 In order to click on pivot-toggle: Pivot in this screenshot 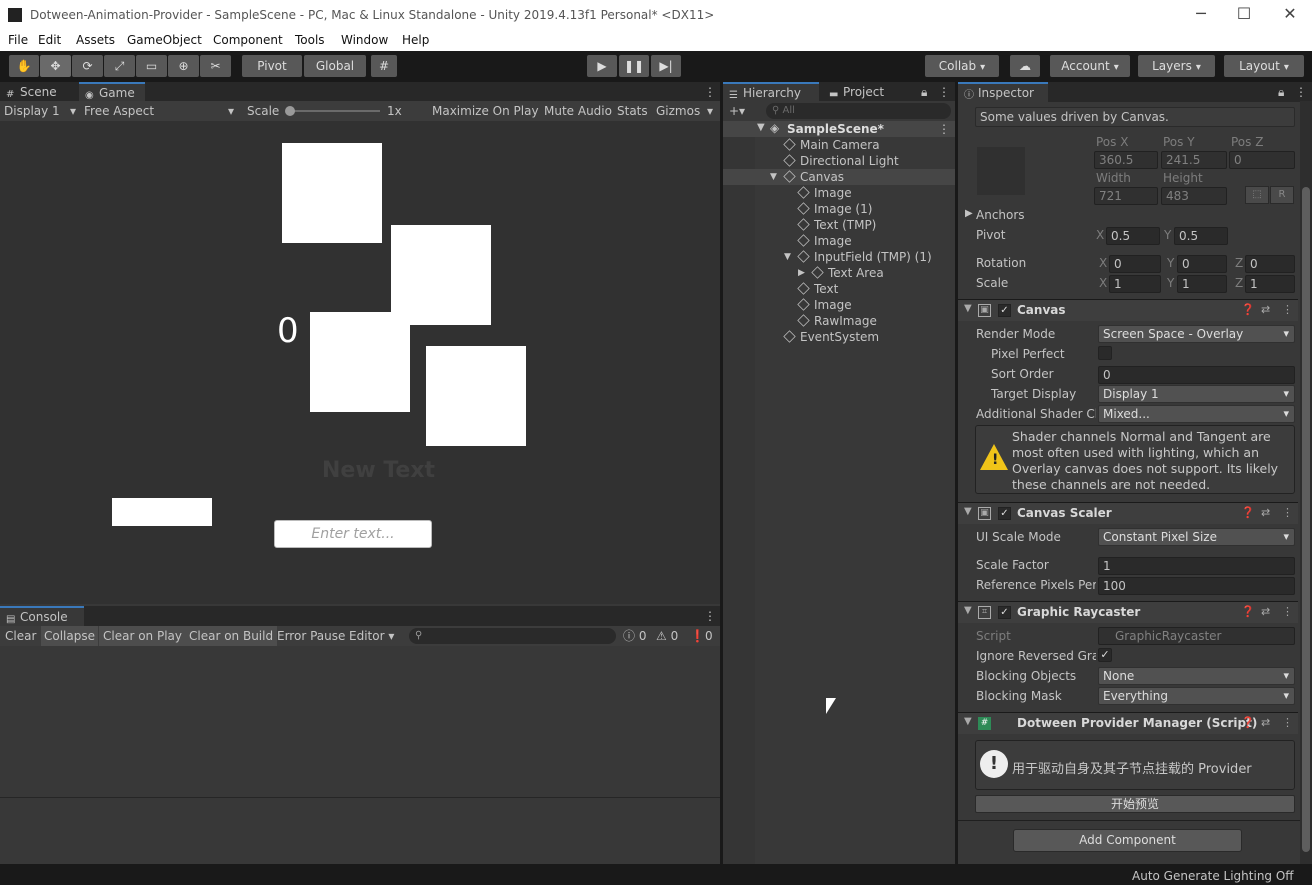, I will do `click(272, 66)`.